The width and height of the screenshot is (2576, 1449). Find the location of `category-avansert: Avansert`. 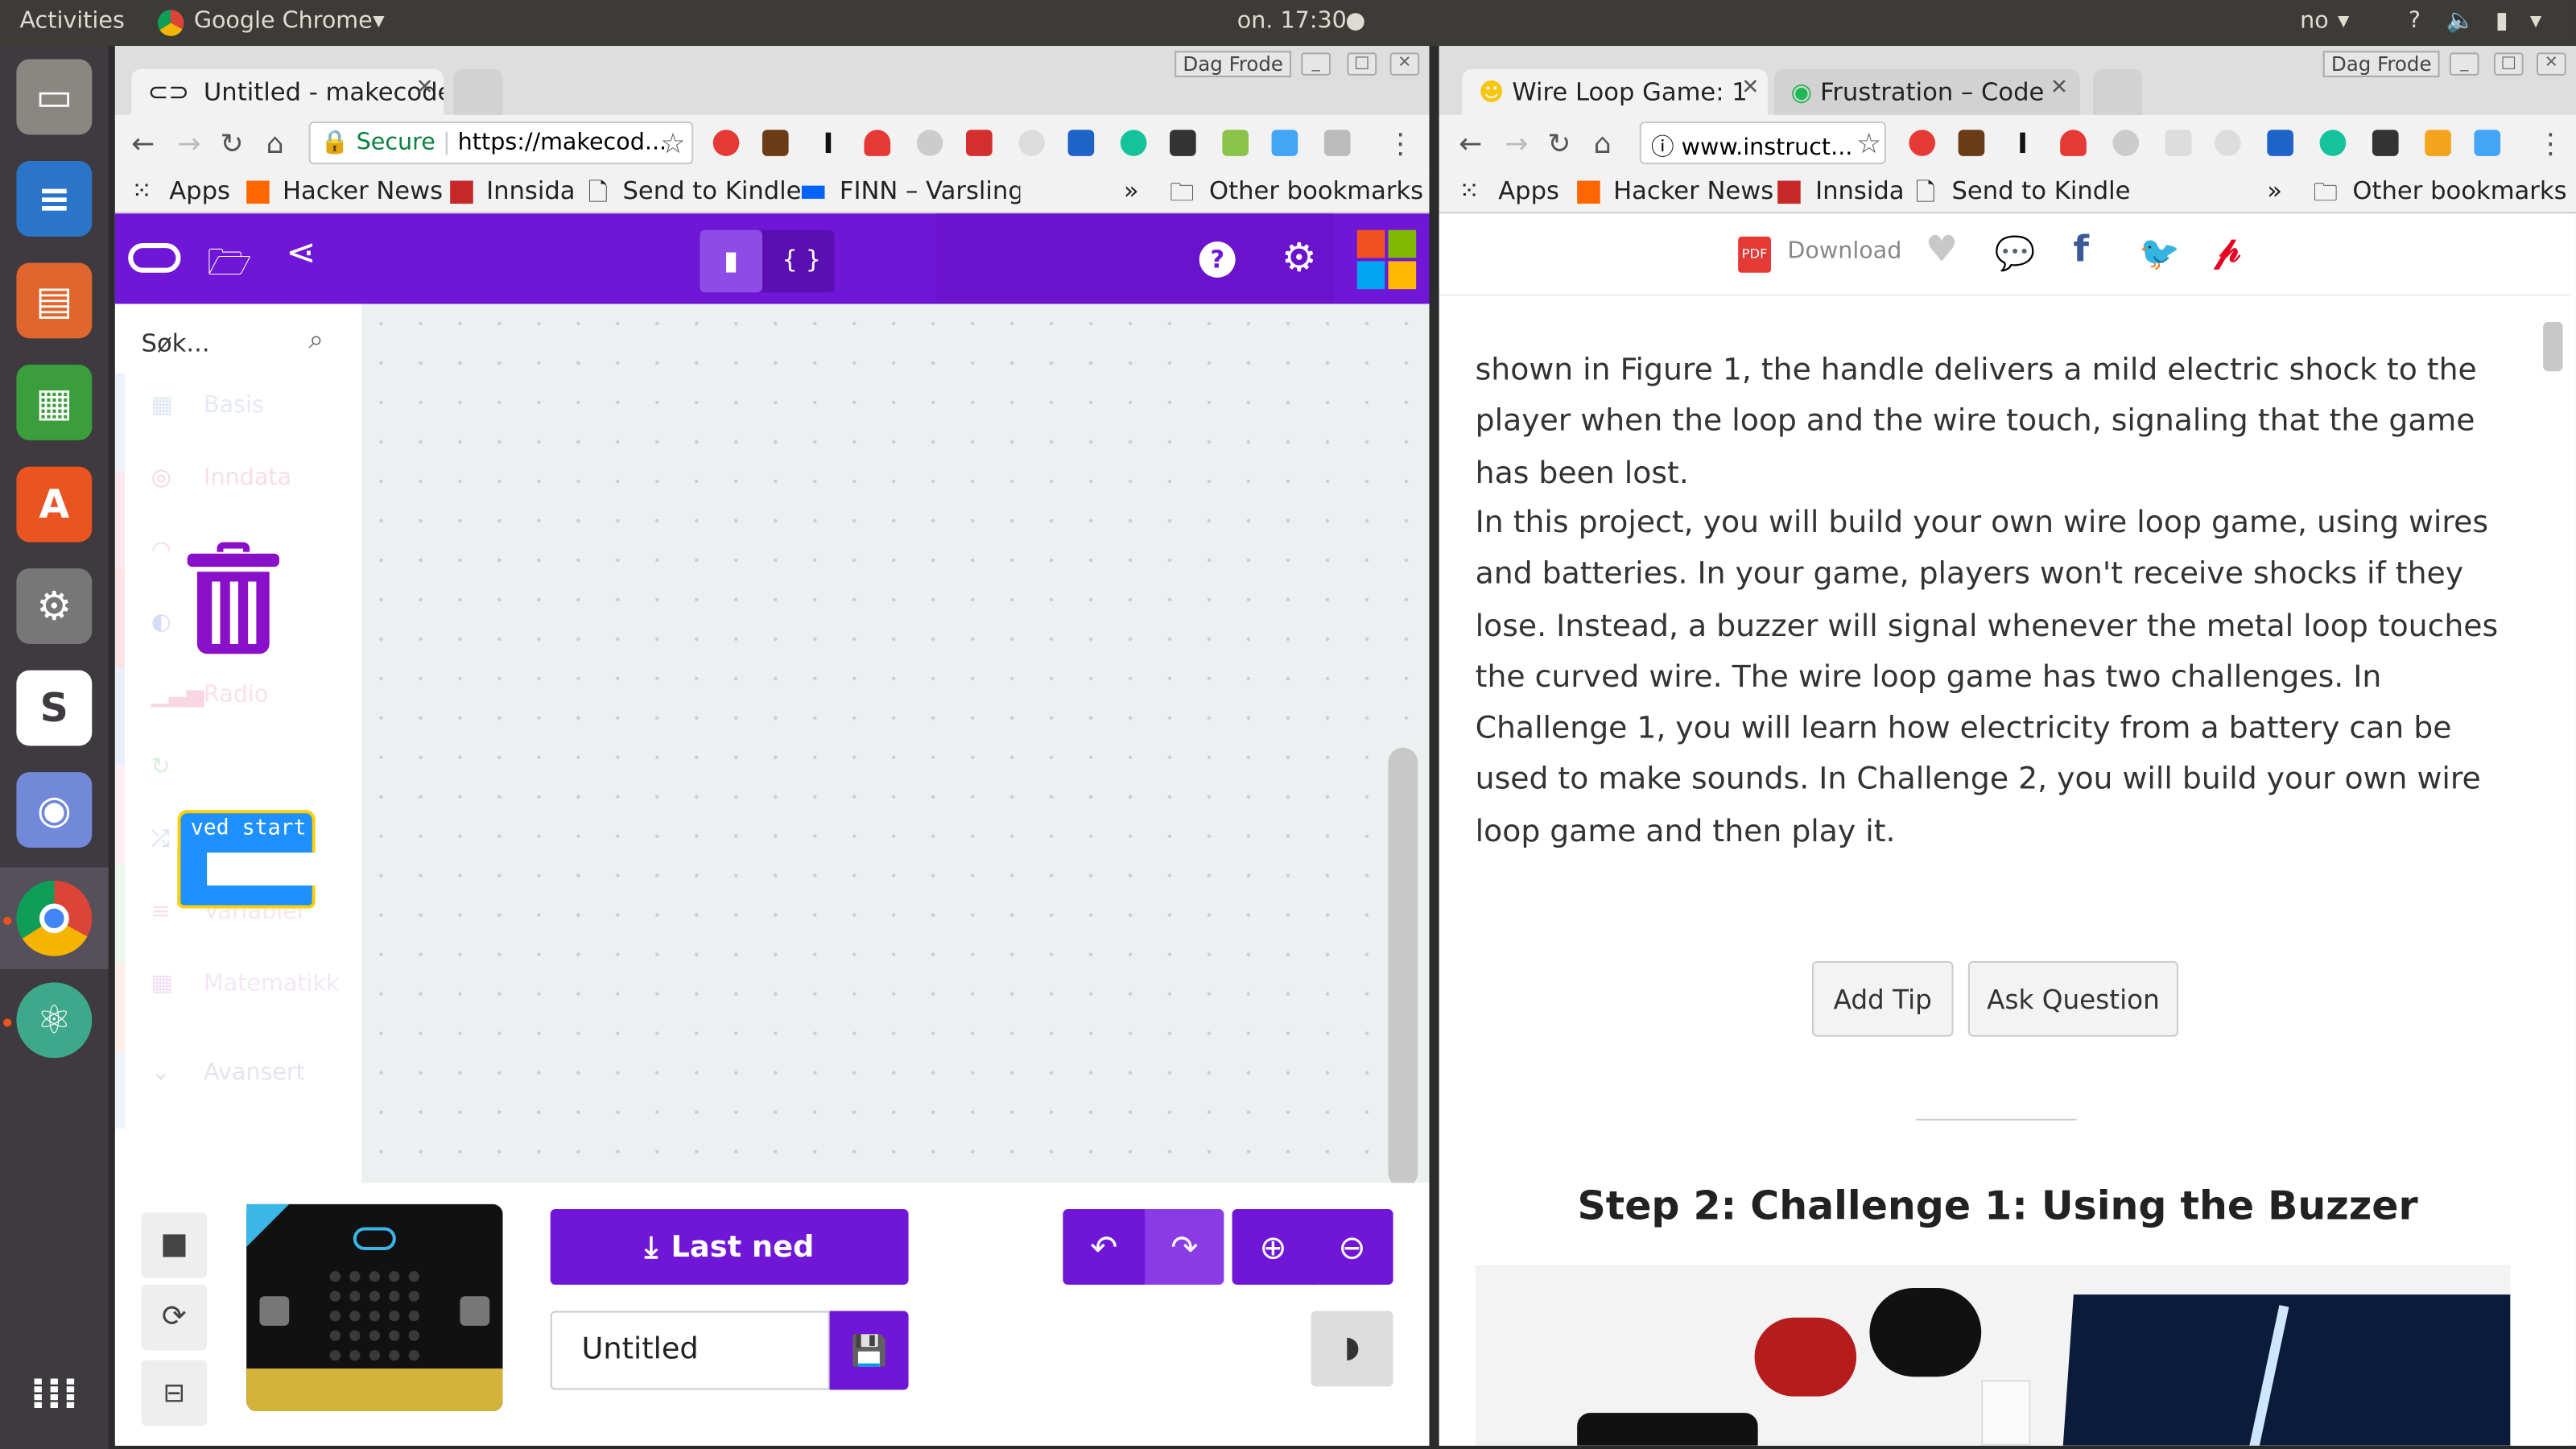

category-avansert: Avansert is located at coordinates (254, 1072).